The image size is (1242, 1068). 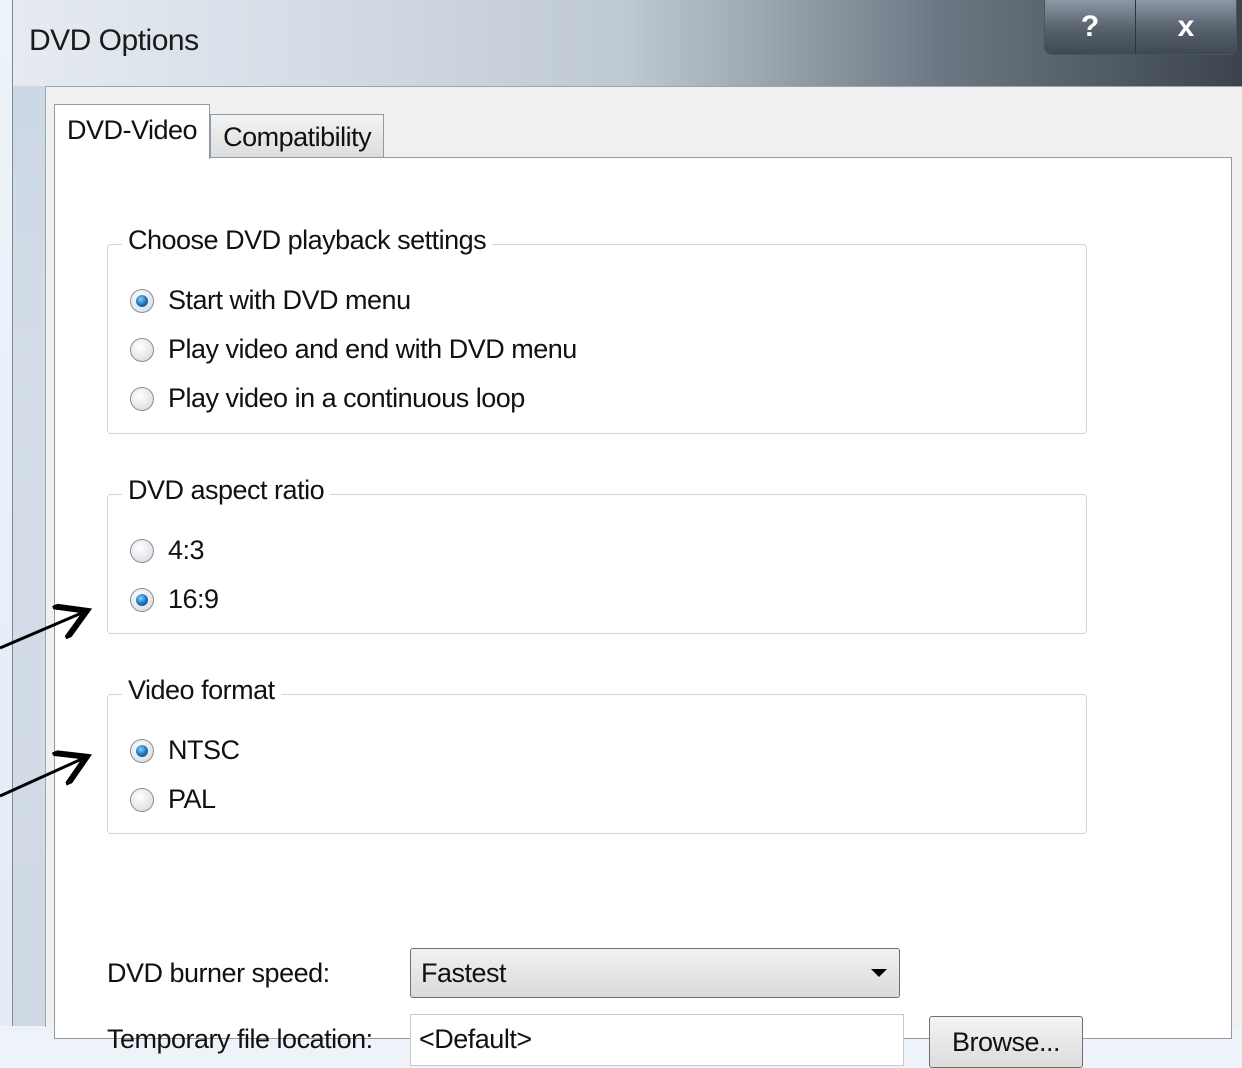 I want to click on temp-location-input: <Default>, so click(x=657, y=1040).